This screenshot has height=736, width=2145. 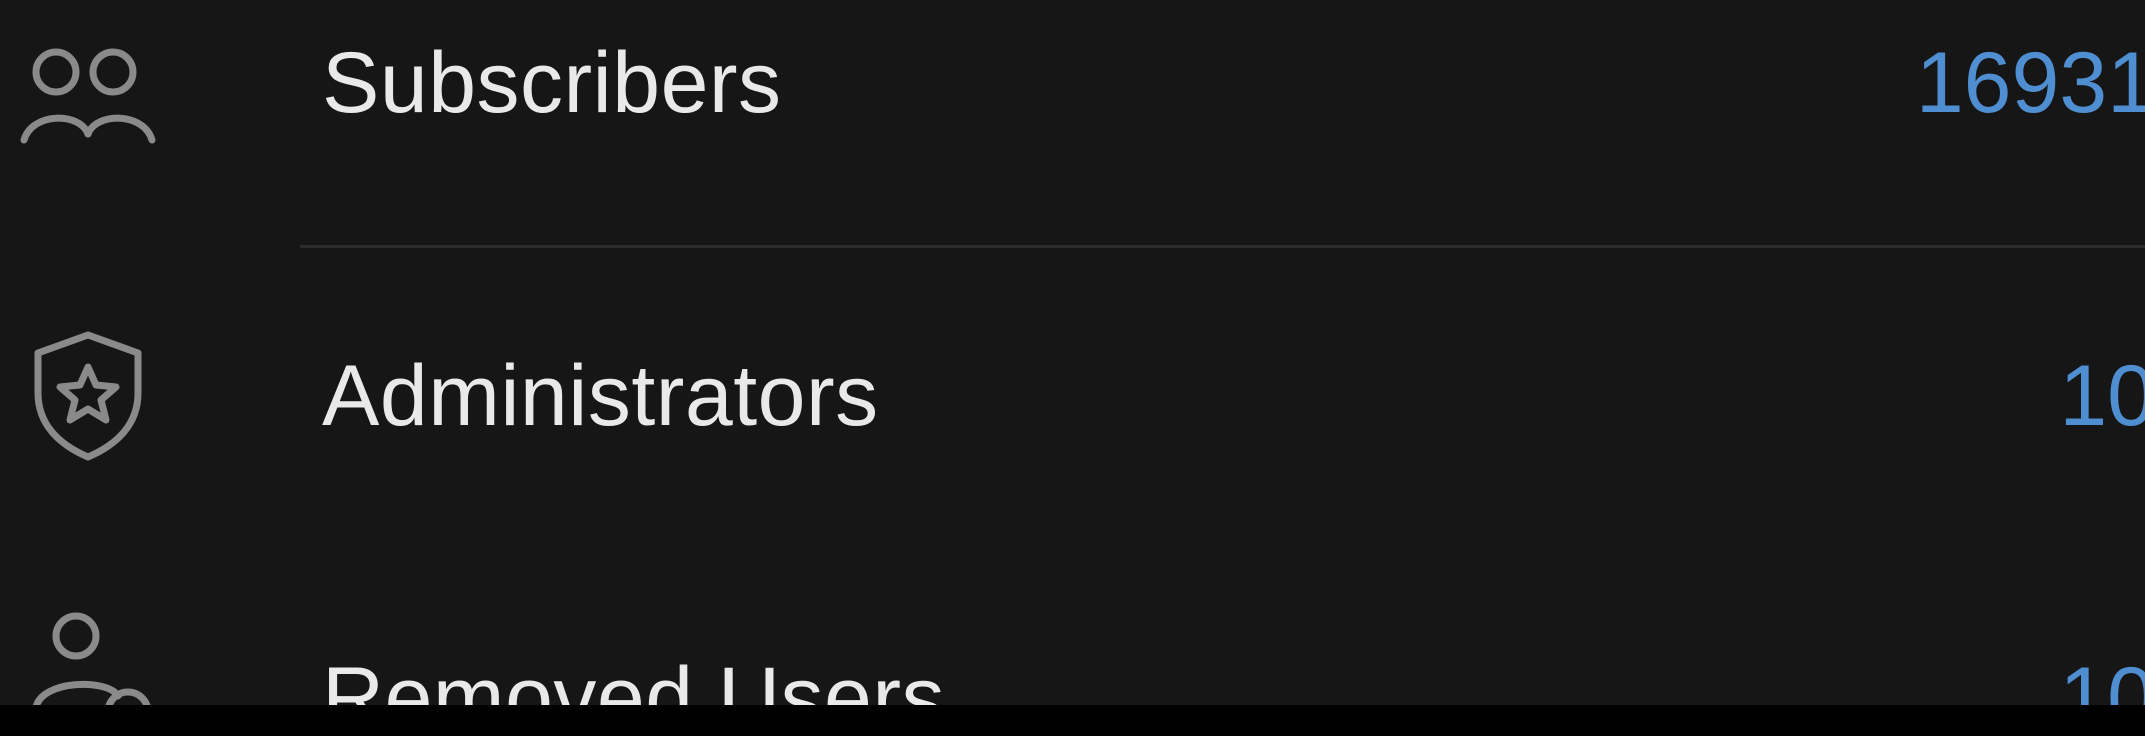 What do you see at coordinates (552, 83) in the screenshot?
I see `subscribers-label: Subscribers` at bounding box center [552, 83].